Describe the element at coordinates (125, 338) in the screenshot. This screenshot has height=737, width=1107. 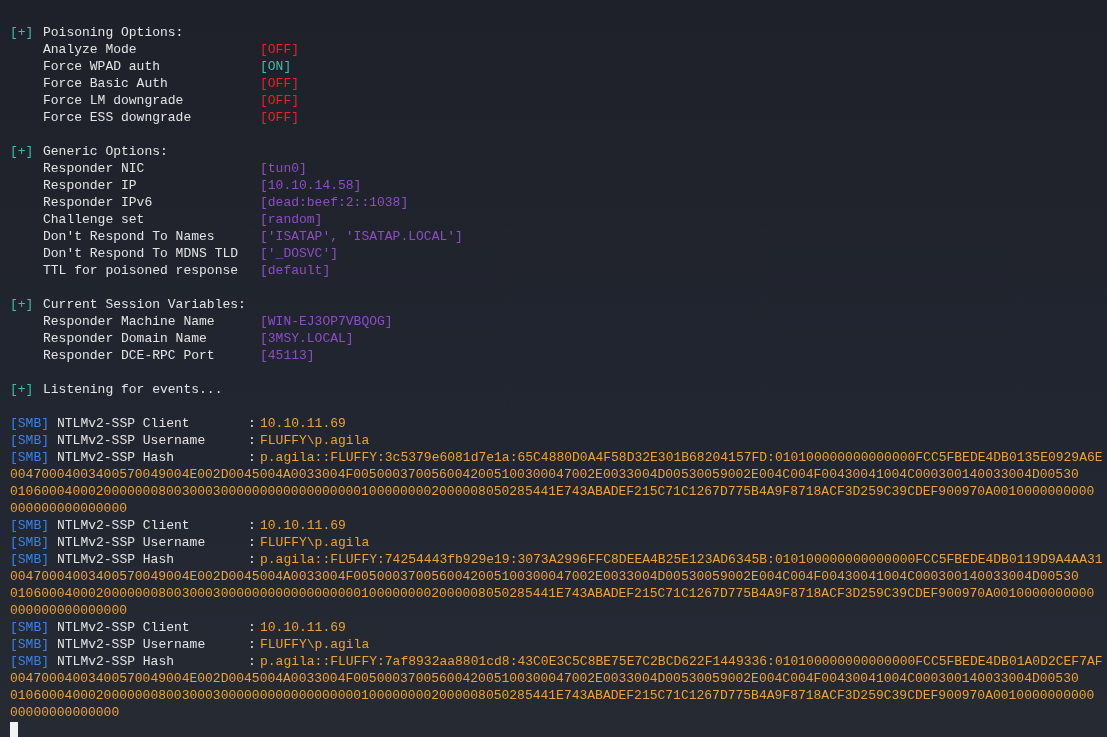
I see `option-label: Responder Domain Name` at that location.